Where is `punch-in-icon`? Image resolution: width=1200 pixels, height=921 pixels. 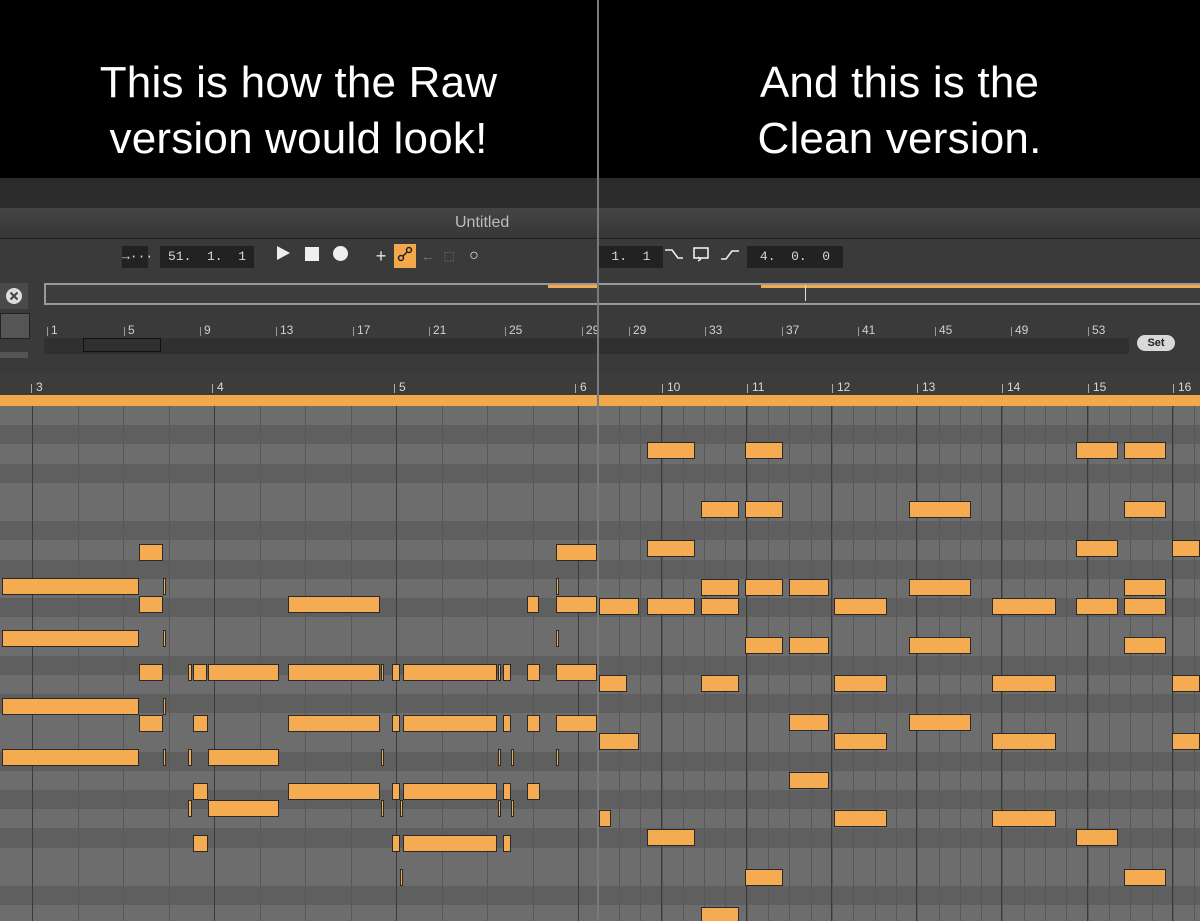
punch-in-icon is located at coordinates (674, 256).